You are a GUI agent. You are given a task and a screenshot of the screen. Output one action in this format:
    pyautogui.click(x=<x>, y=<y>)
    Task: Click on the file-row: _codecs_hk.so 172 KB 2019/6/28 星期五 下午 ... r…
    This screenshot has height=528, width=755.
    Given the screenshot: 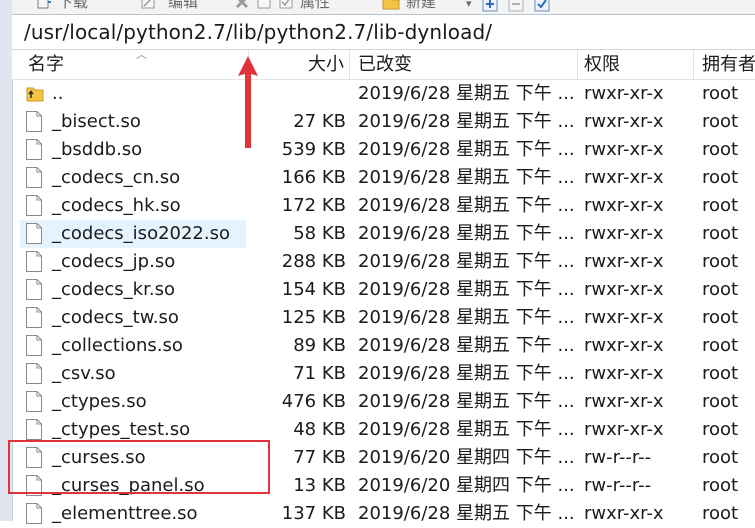 What is the action you would take?
    pyautogui.click(x=383, y=206)
    